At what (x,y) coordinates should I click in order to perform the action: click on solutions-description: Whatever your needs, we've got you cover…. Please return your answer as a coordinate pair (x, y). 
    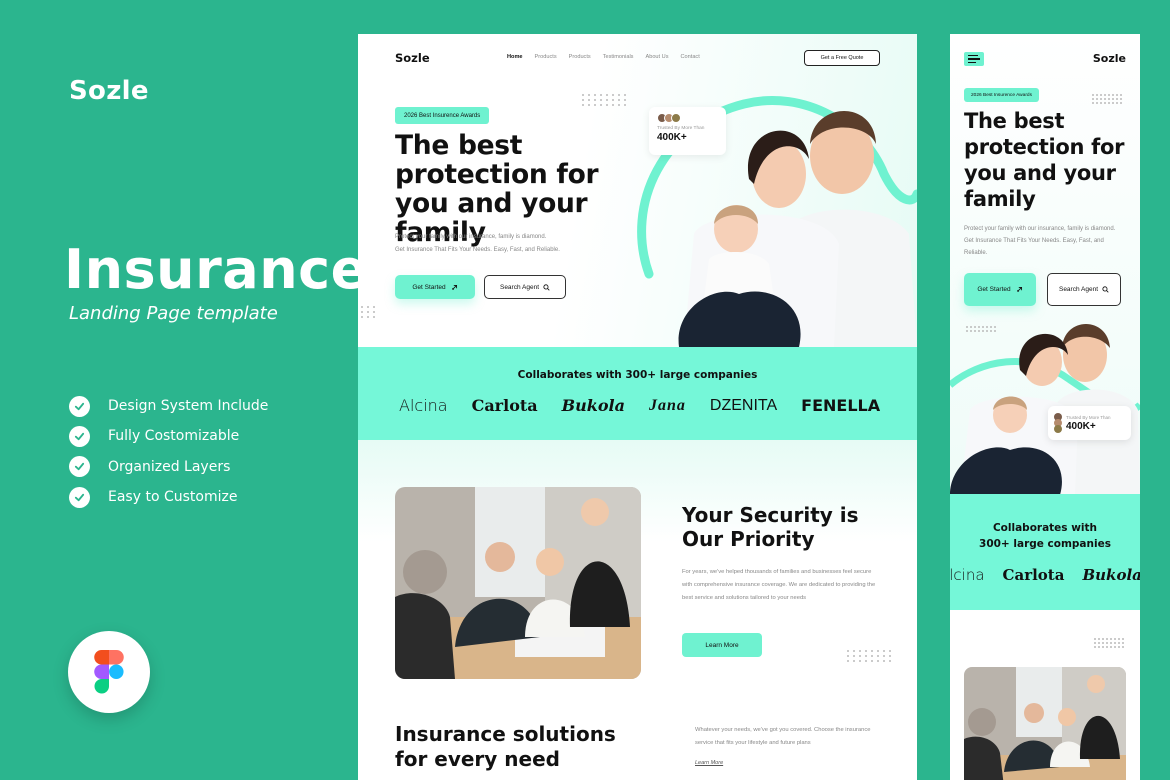
    Looking at the image, I should click on (783, 736).